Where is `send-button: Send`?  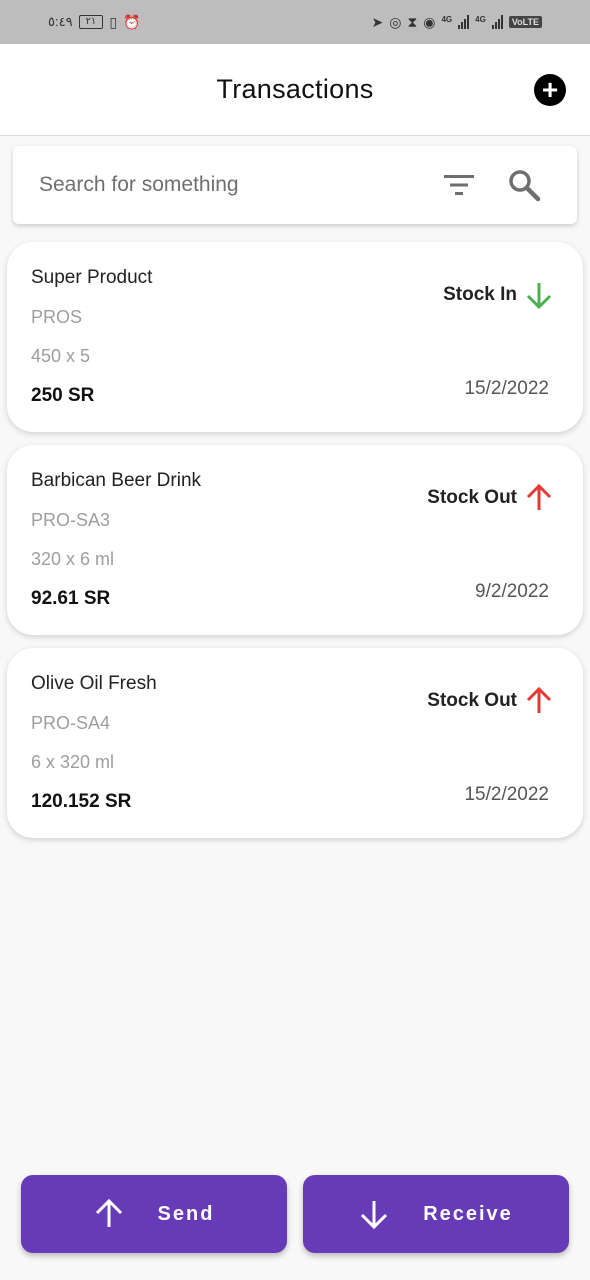 send-button: Send is located at coordinates (154, 1214).